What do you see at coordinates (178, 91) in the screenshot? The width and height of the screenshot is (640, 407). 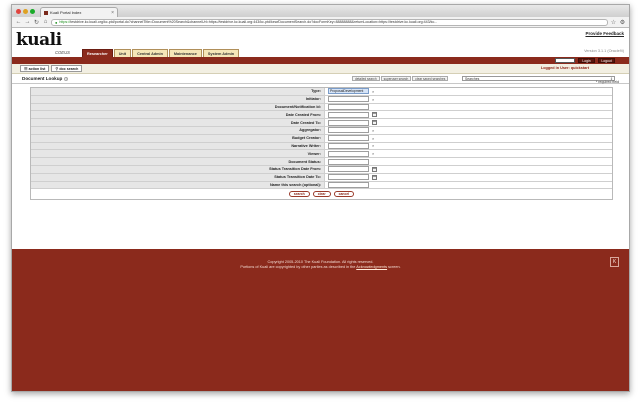 I see `field-label: Type:` at bounding box center [178, 91].